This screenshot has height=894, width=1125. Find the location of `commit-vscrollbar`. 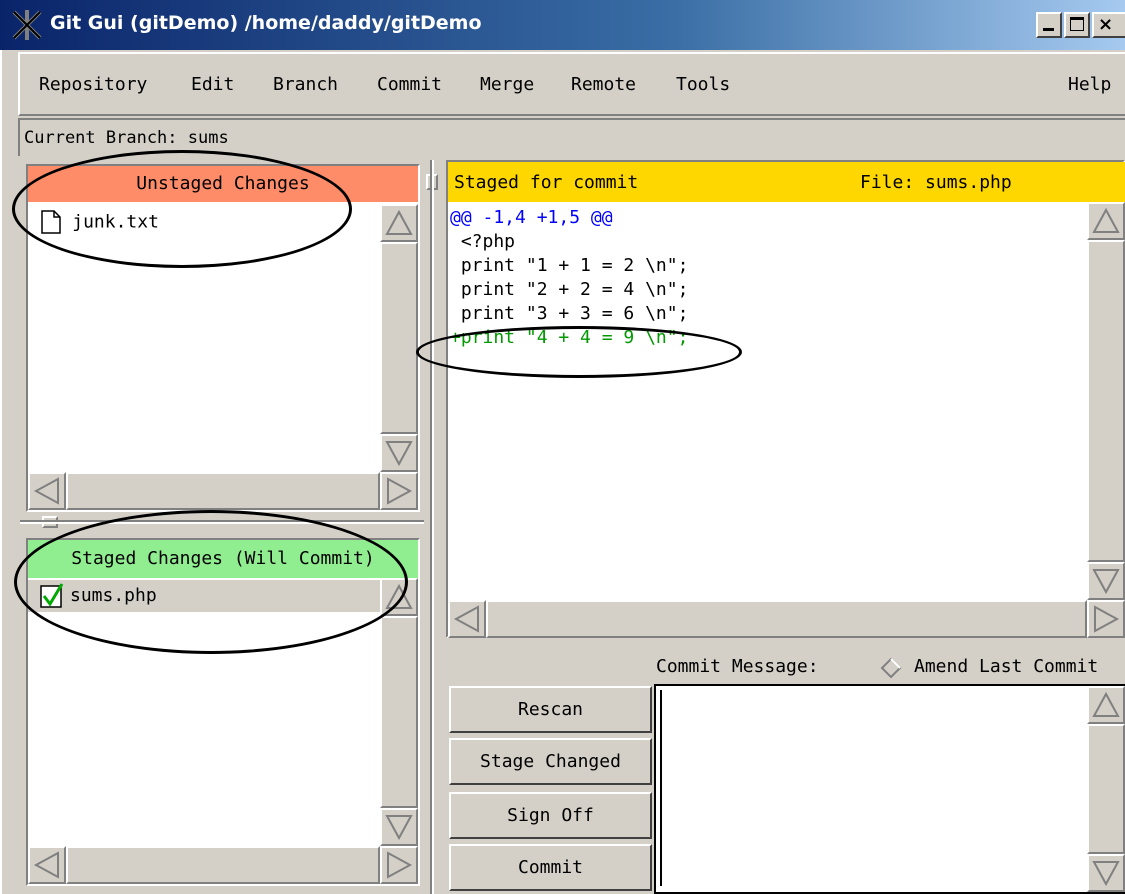

commit-vscrollbar is located at coordinates (1106, 789).